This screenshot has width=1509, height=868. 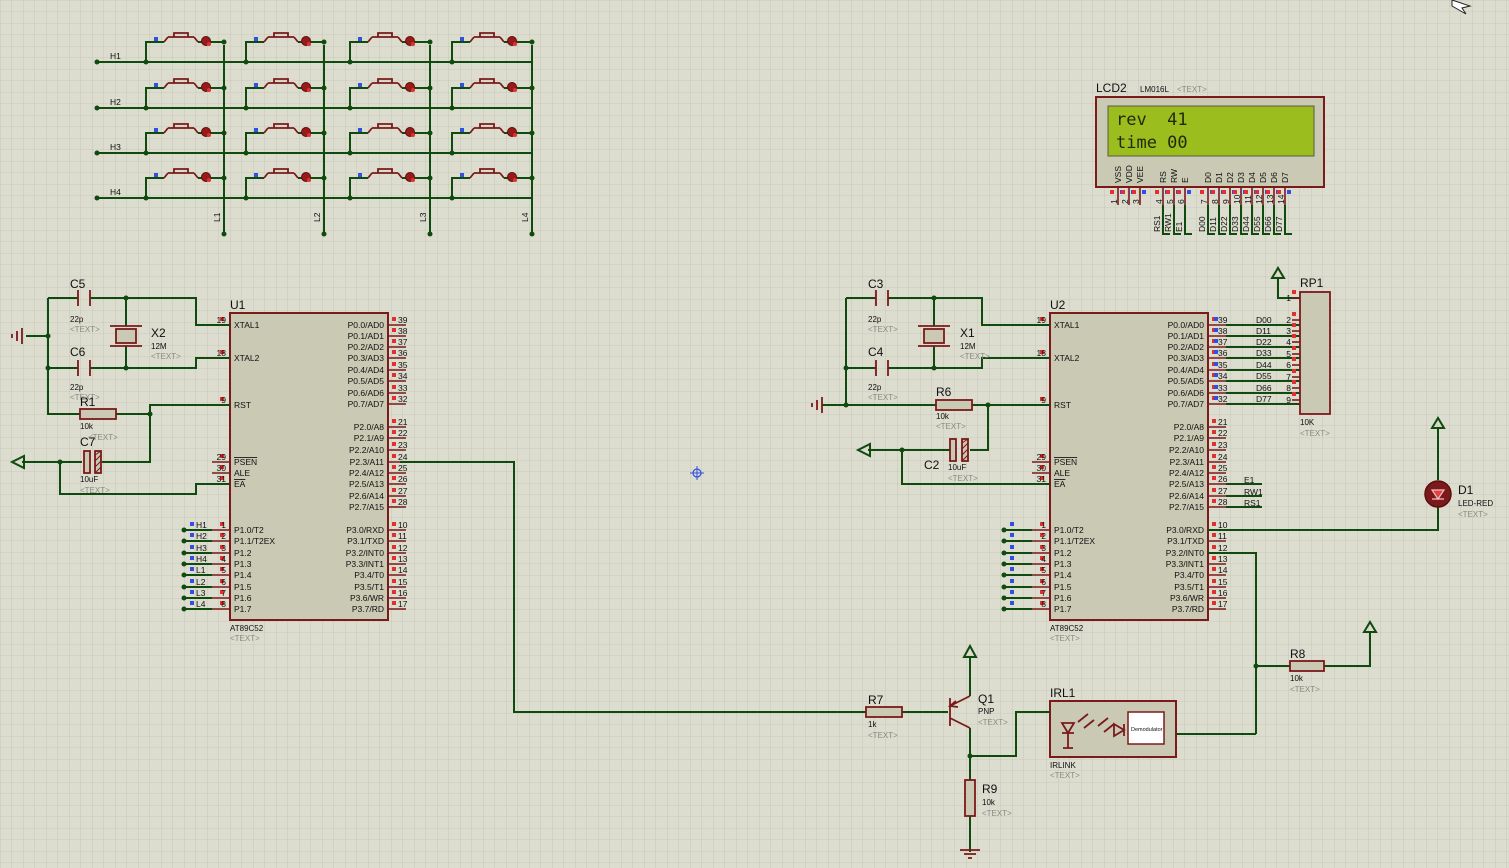 I want to click on keypad-row-label: H3, so click(x=115, y=147).